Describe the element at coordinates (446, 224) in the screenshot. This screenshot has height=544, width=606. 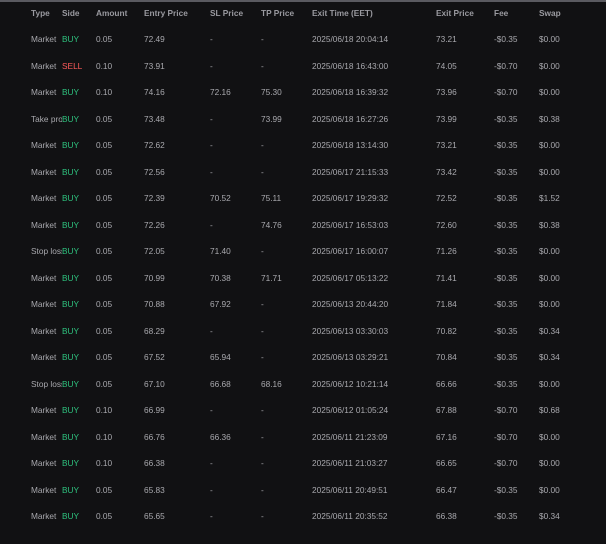
I see `cell-exit-price: 72.60` at that location.